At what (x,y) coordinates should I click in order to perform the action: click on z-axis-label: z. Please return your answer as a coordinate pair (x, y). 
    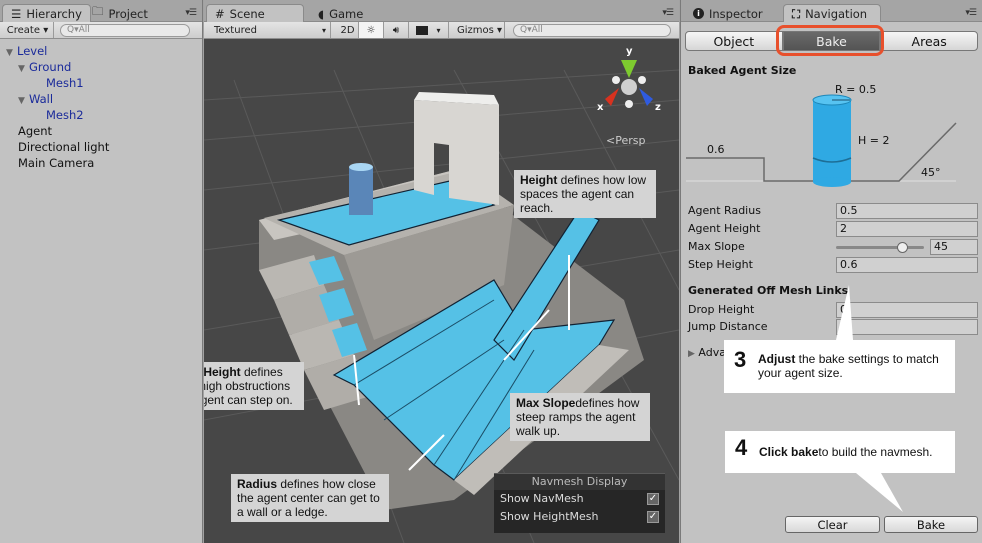
    Looking at the image, I should click on (658, 107).